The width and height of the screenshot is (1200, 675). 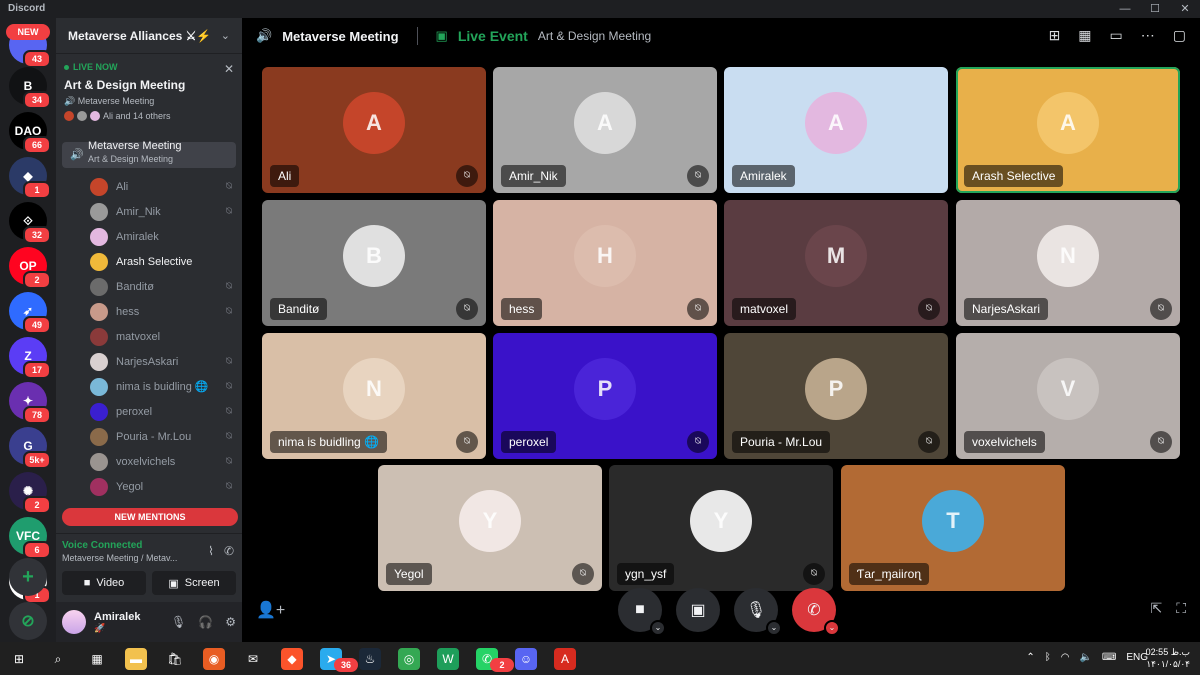 What do you see at coordinates (836, 130) in the screenshot?
I see `participant-tile: A Amiralek` at bounding box center [836, 130].